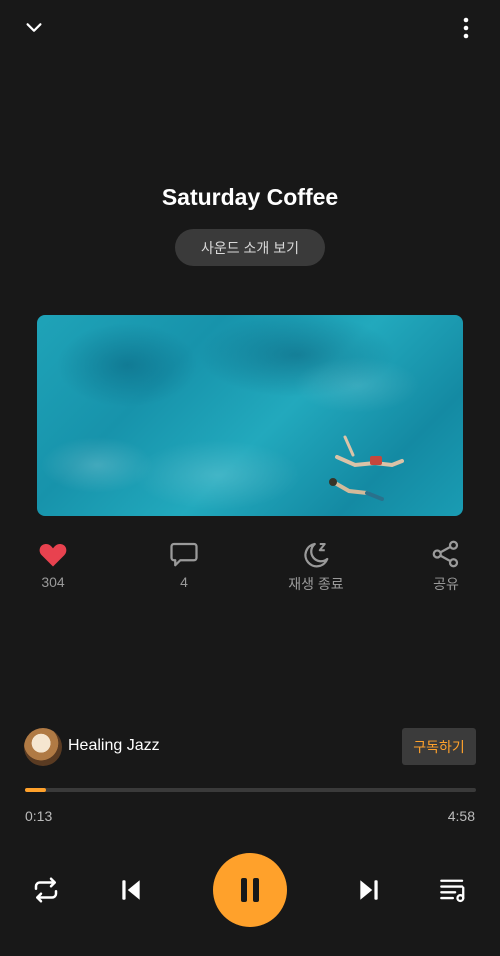 Image resolution: width=500 pixels, height=956 pixels. I want to click on share-button: 공유, so click(446, 567).